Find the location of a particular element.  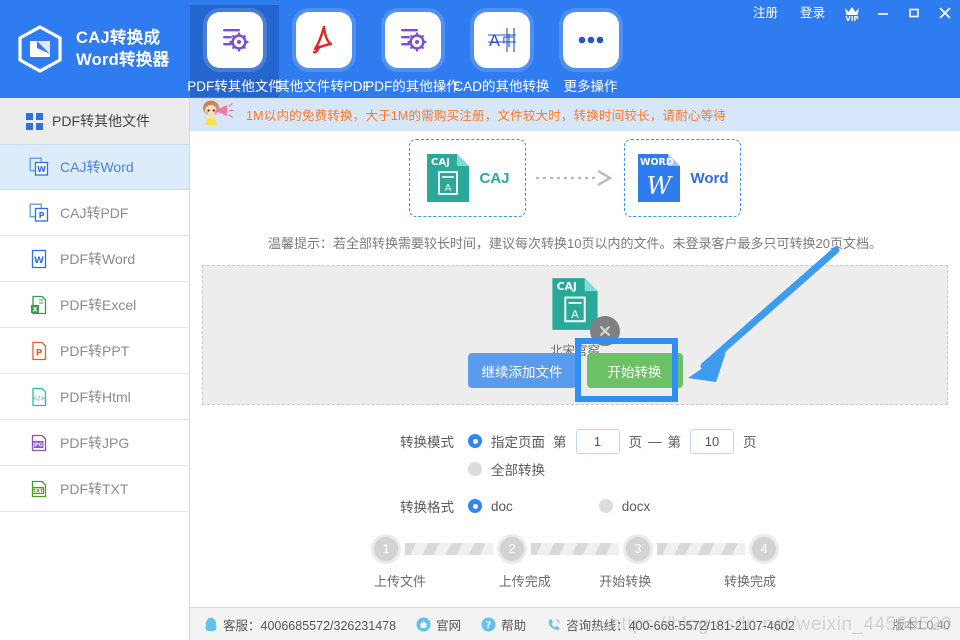

megaphone-girl-icon is located at coordinates (218, 115).